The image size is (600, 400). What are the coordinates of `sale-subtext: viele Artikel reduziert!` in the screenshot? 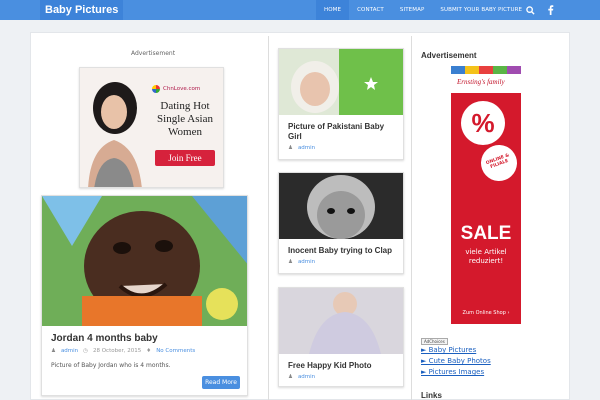 It's located at (486, 256).